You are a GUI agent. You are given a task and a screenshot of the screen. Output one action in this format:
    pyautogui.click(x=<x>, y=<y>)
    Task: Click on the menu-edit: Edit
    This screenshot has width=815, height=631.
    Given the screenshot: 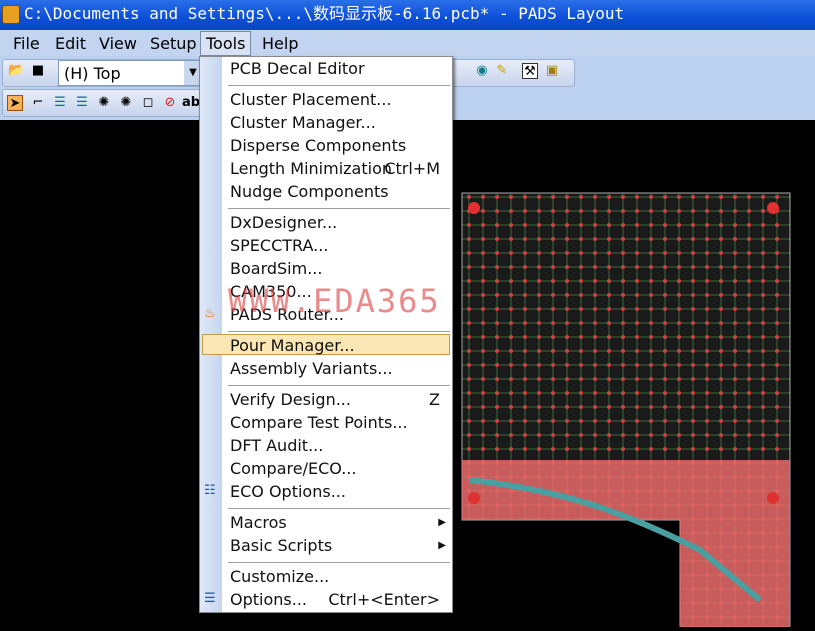 What is the action you would take?
    pyautogui.click(x=70, y=43)
    